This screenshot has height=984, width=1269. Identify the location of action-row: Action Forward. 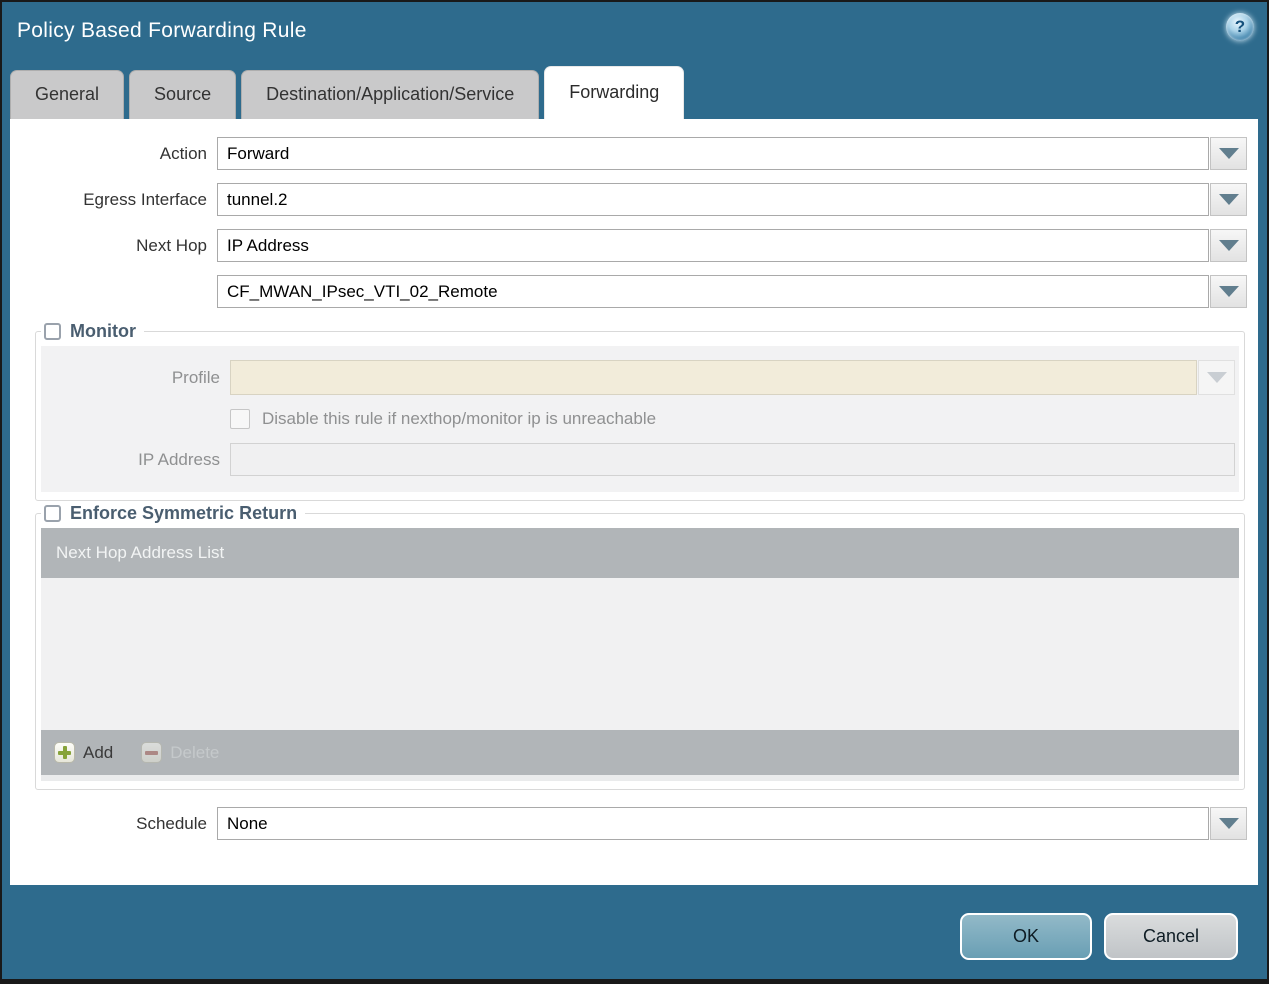
(628, 153).